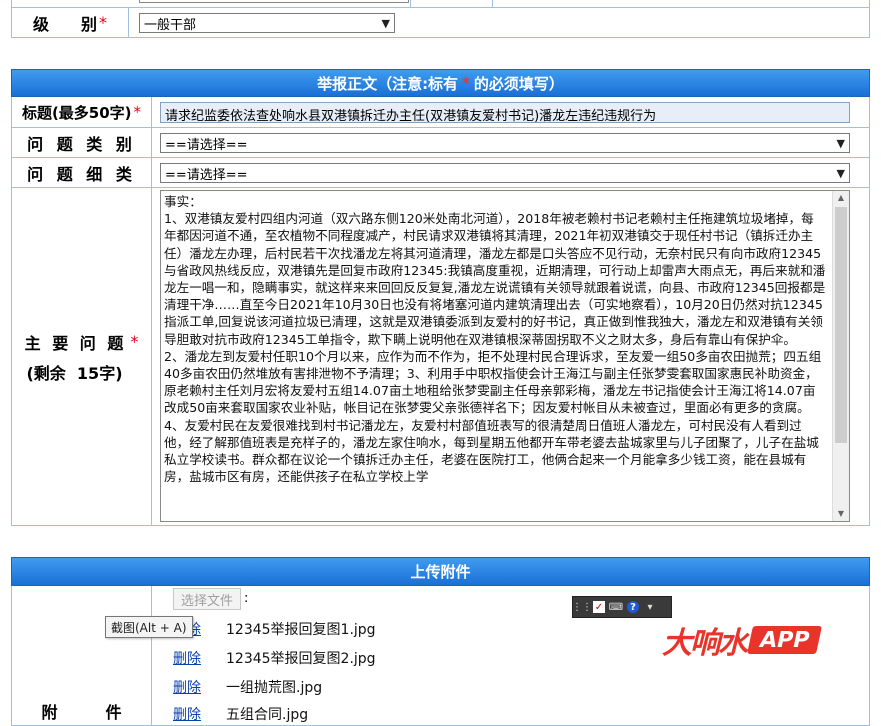 The height and width of the screenshot is (726, 881). I want to click on category-cell: ==请选择== ▼, so click(511, 142).